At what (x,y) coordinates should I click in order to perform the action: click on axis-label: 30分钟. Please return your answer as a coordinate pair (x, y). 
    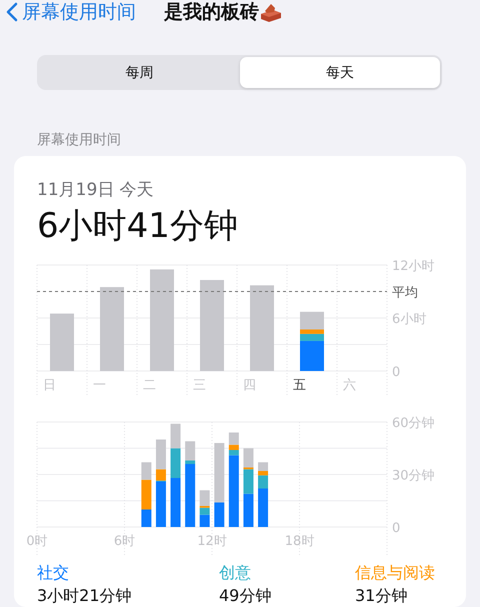
    Looking at the image, I should click on (413, 476).